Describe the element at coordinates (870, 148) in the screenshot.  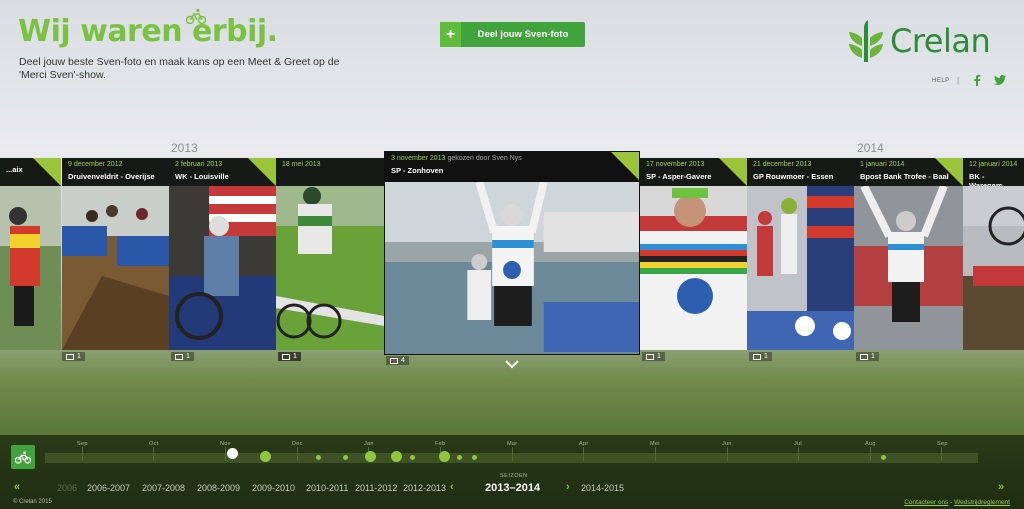
I see `year-label-right: 2014` at that location.